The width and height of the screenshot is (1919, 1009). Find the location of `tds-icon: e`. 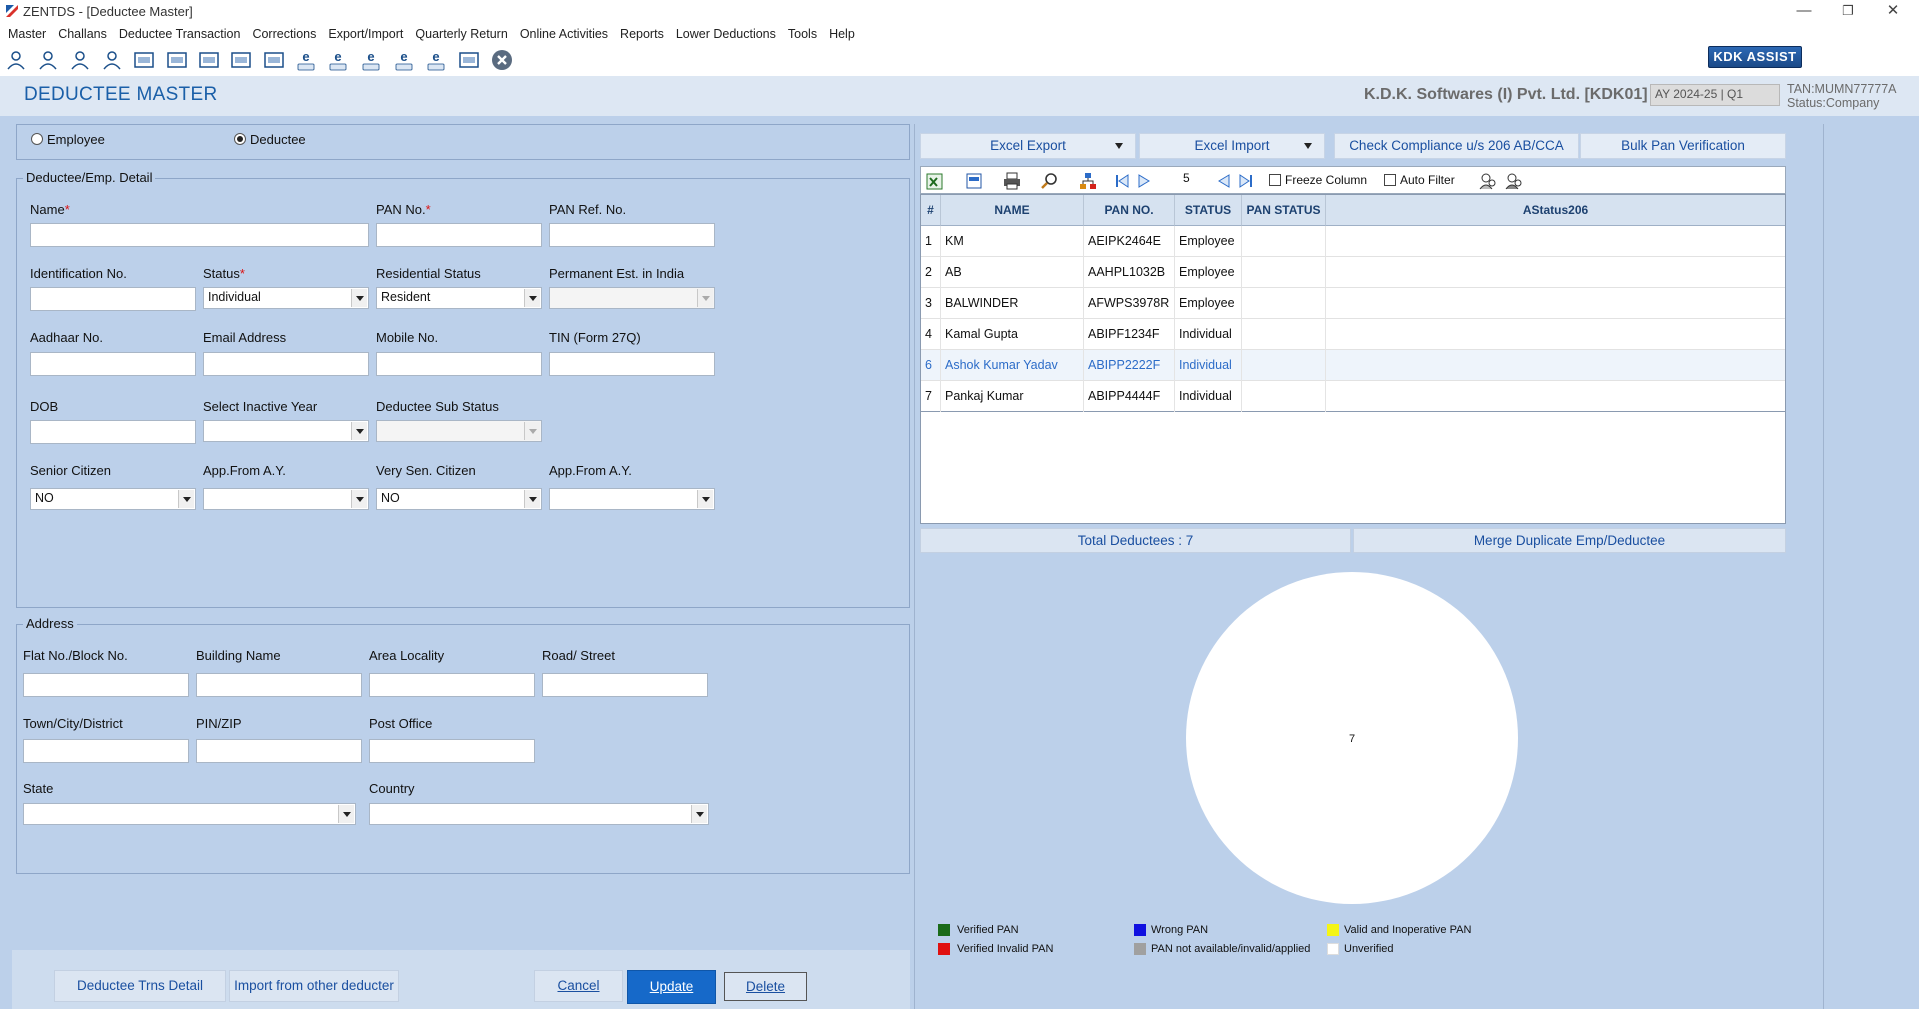

tds-icon: e is located at coordinates (436, 60).